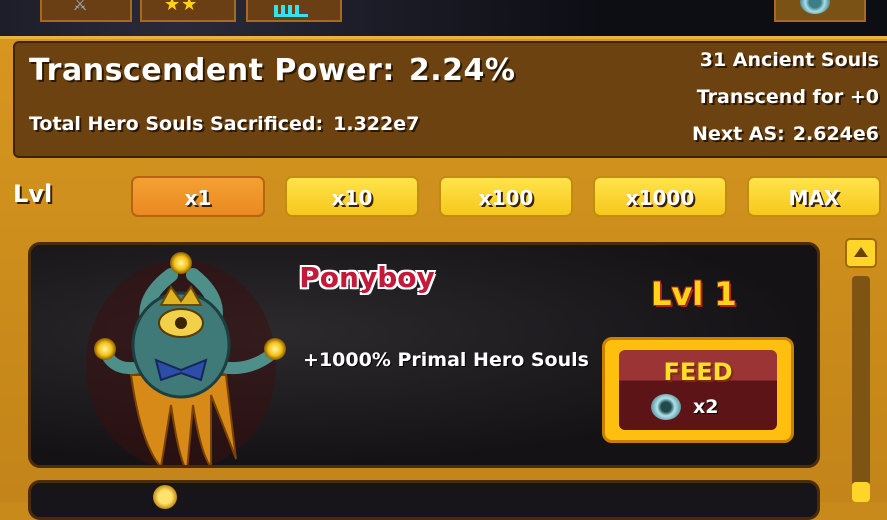 The width and height of the screenshot is (887, 520). Describe the element at coordinates (861, 492) in the screenshot. I see `scrollbar-thumb` at that location.